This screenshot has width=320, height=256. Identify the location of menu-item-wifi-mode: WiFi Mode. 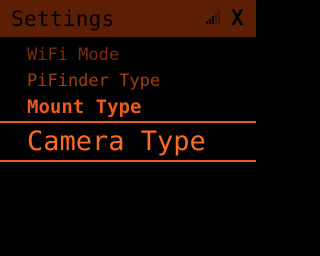
(73, 55).